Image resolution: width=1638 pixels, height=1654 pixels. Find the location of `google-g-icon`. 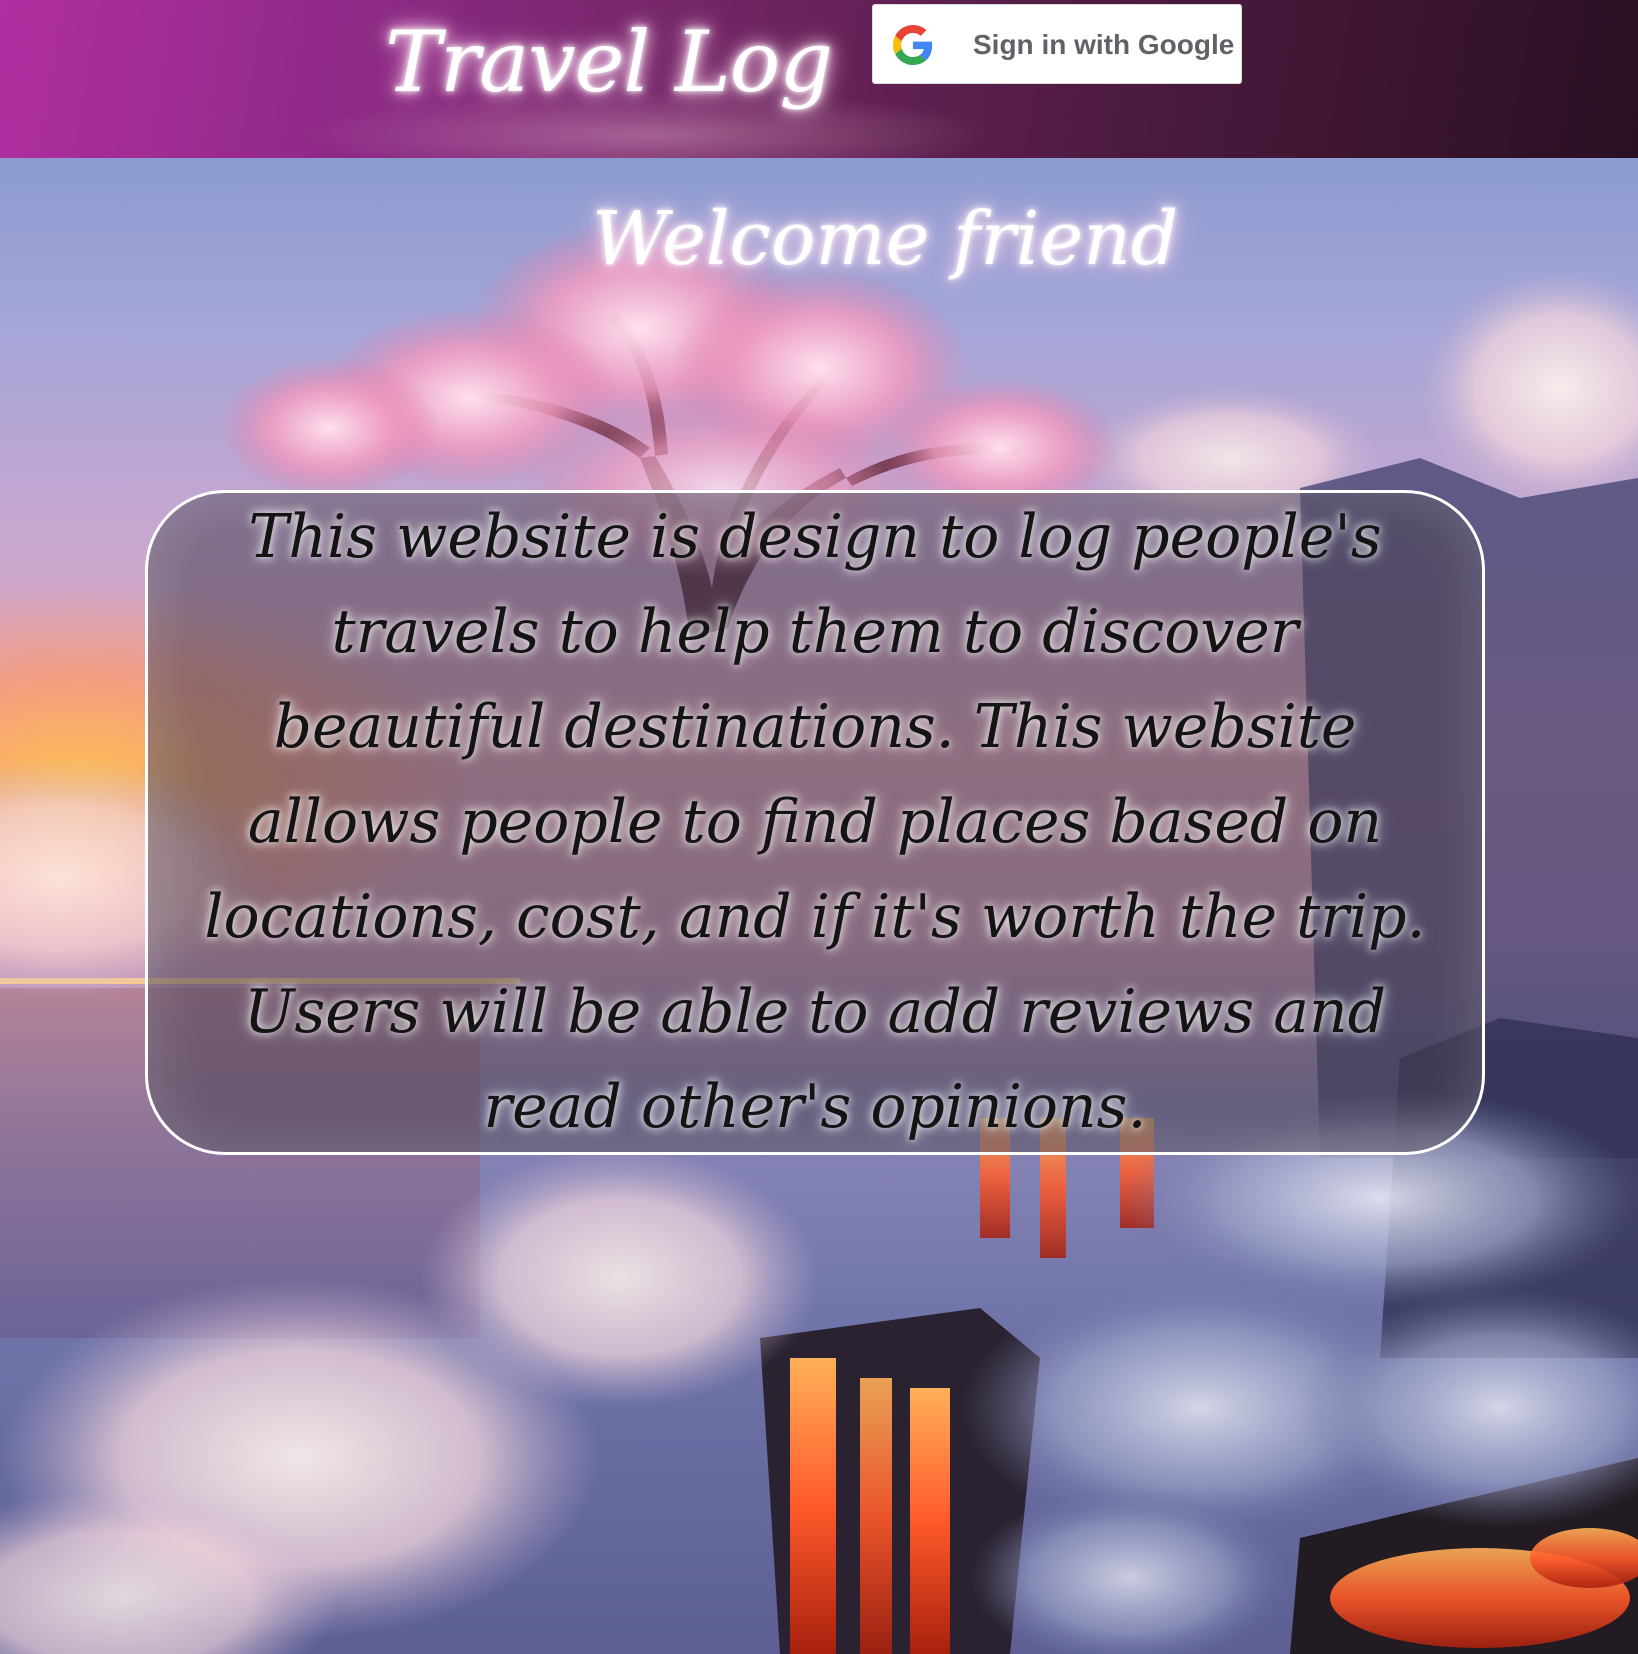

google-g-icon is located at coordinates (913, 45).